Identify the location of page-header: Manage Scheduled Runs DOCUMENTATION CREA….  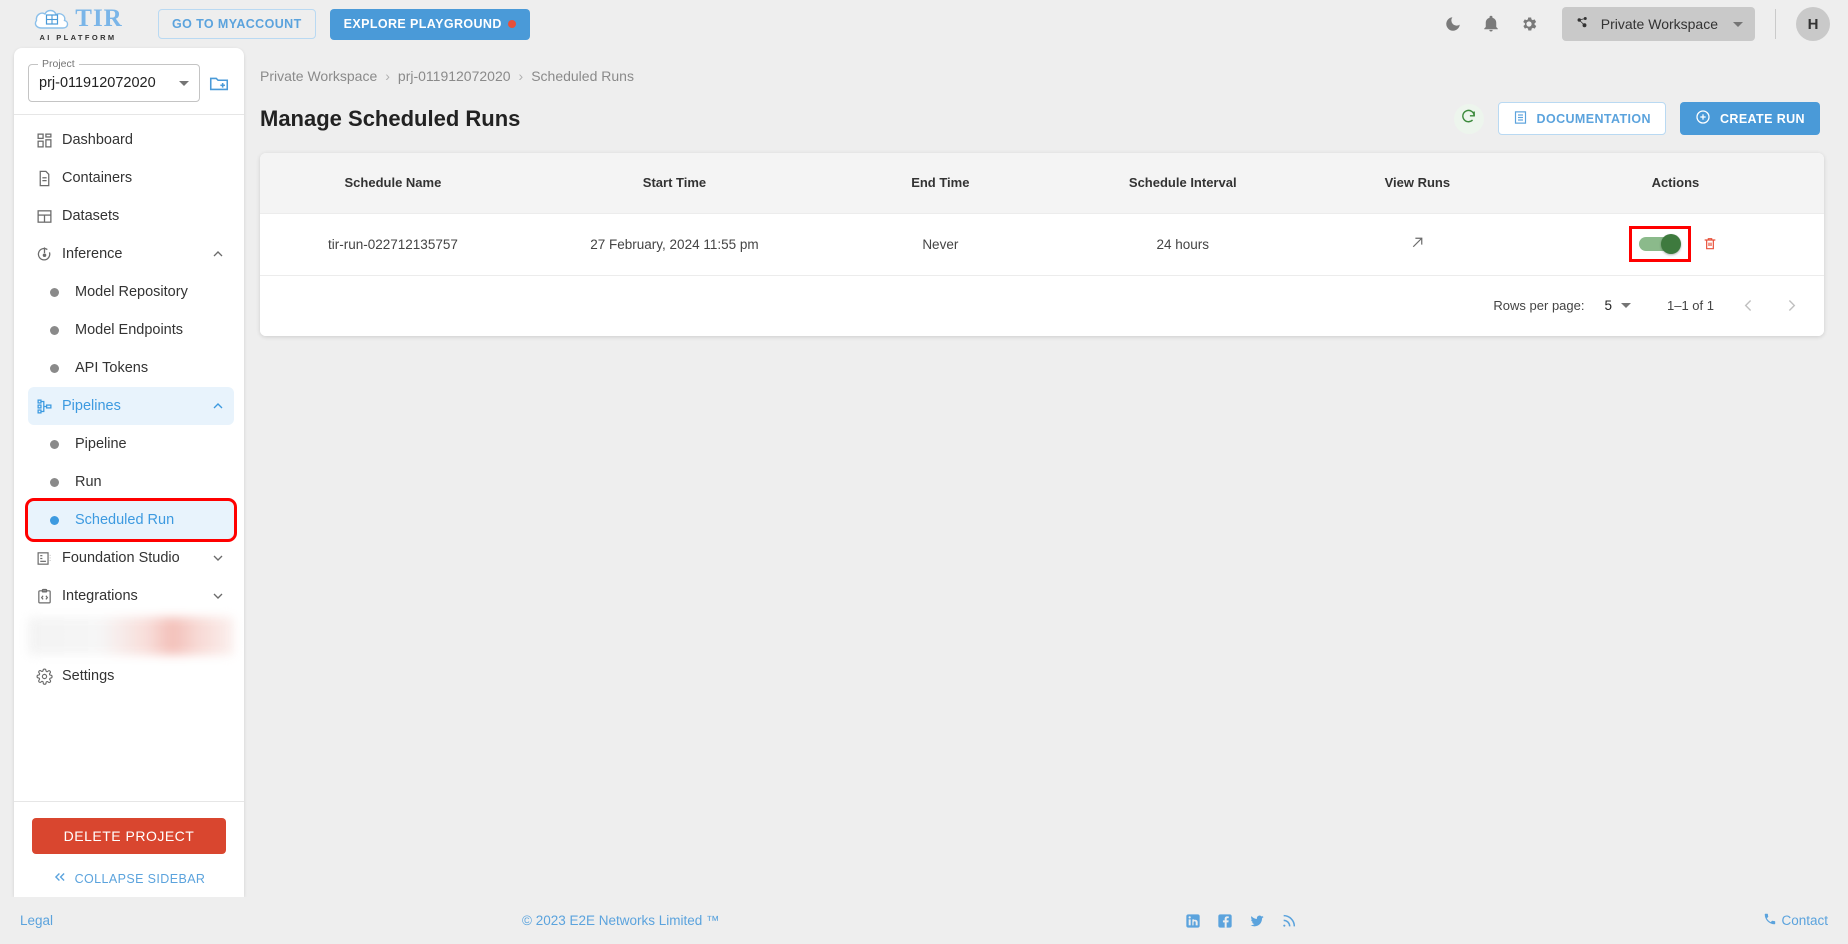
(1046, 109).